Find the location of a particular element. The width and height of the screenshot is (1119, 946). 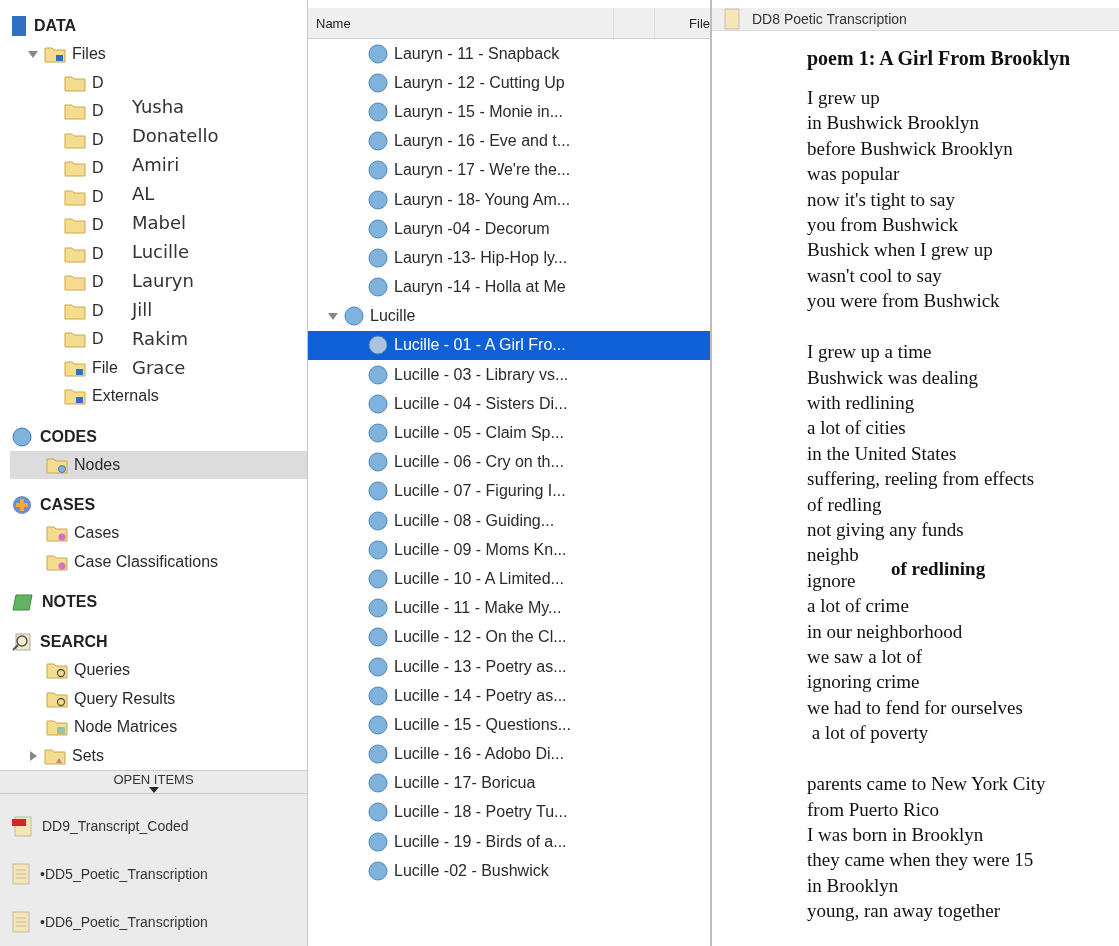

poem-line: we had to fend for ourselves is located at coordinates (915, 707).